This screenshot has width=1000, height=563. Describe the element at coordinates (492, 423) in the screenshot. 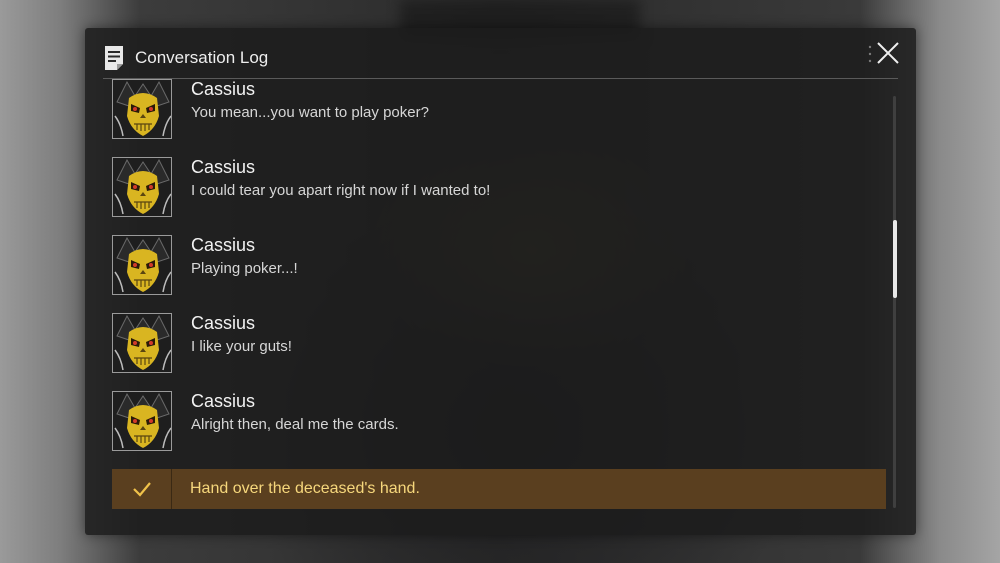

I see `list-item: Cassius Alright then, deal me the cards.` at that location.